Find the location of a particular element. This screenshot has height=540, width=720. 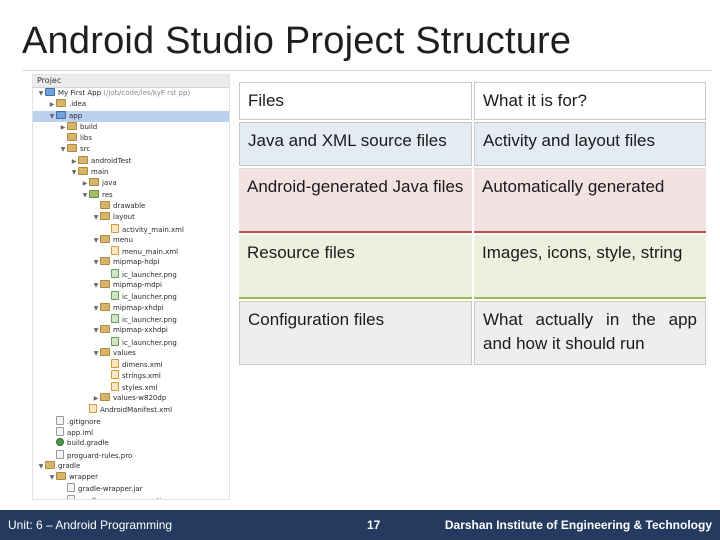

tree-item-label: strings.xml is located at coordinates (141, 376).